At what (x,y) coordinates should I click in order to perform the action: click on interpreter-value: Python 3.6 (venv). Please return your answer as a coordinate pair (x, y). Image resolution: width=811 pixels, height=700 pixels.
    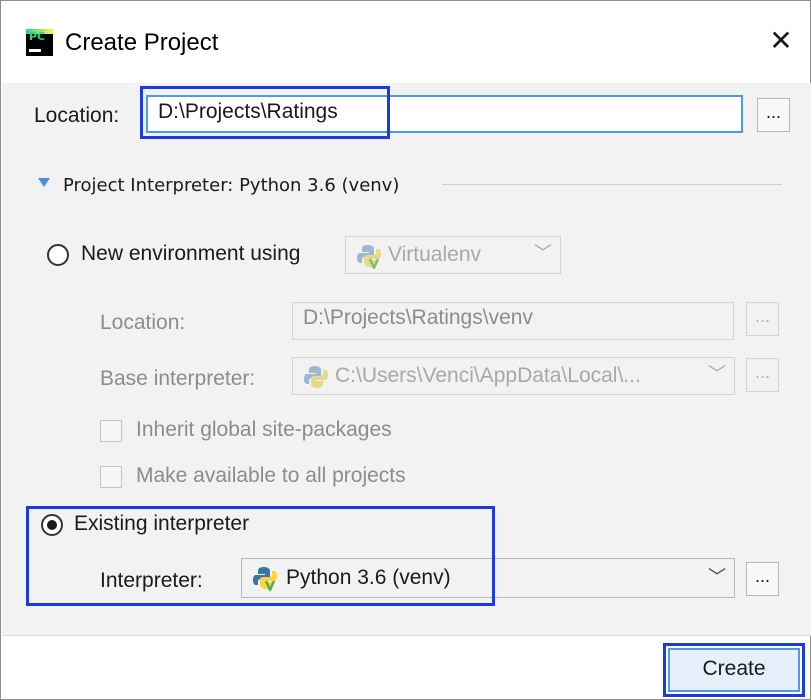
    Looking at the image, I should click on (368, 577).